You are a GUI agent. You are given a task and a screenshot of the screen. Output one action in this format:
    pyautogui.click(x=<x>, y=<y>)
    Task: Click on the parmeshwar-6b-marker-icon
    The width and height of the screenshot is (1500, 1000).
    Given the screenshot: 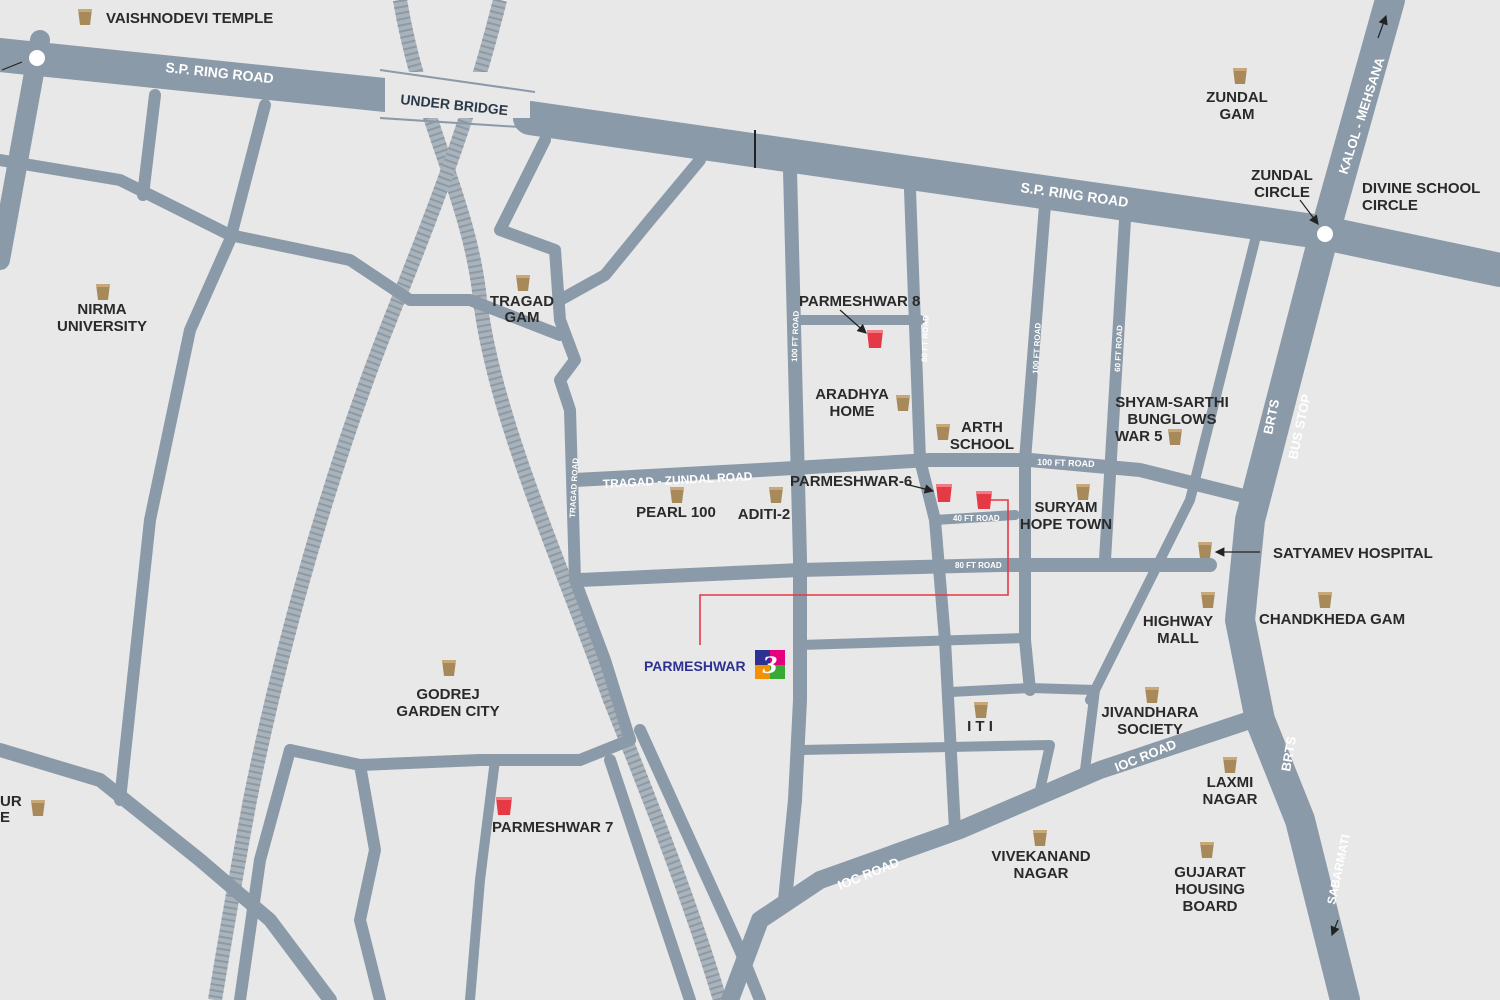 What is the action you would take?
    pyautogui.click(x=984, y=500)
    